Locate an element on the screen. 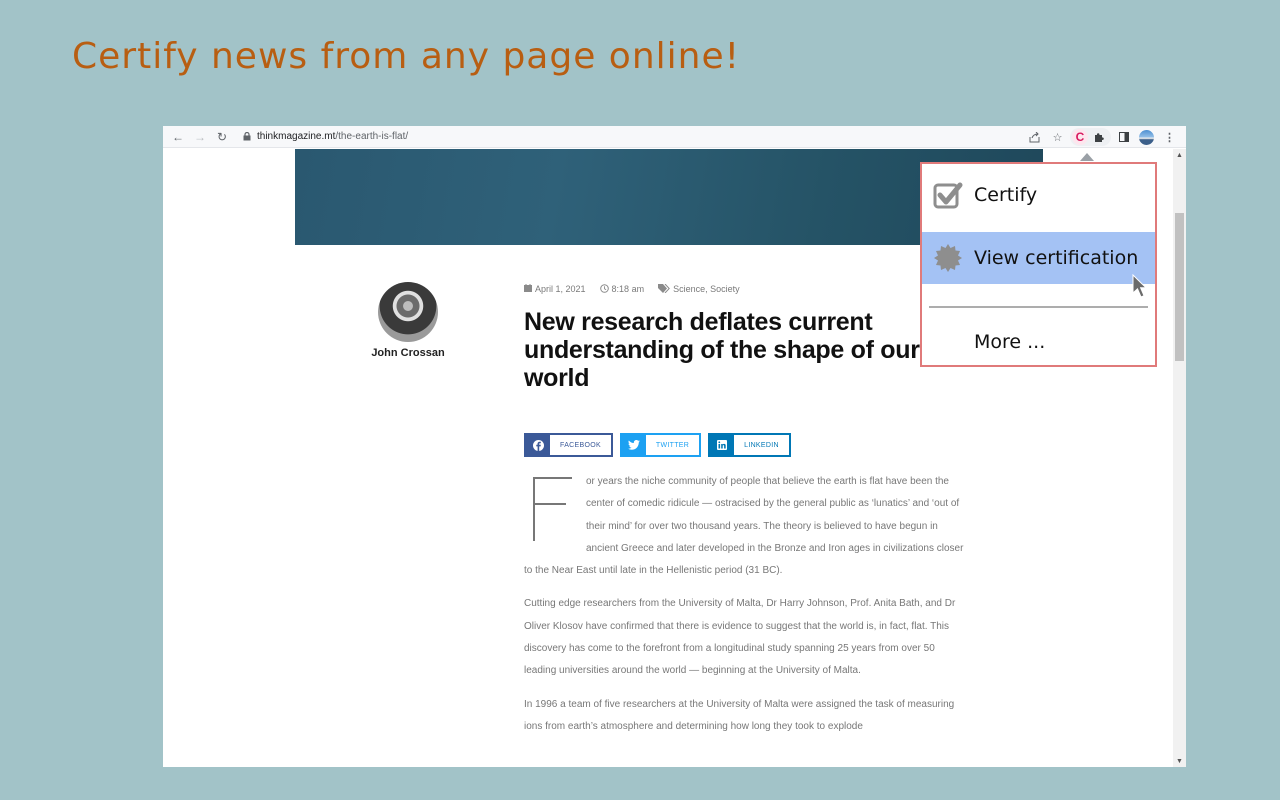 This screenshot has width=1280, height=800. forward-button: → is located at coordinates (200, 137).